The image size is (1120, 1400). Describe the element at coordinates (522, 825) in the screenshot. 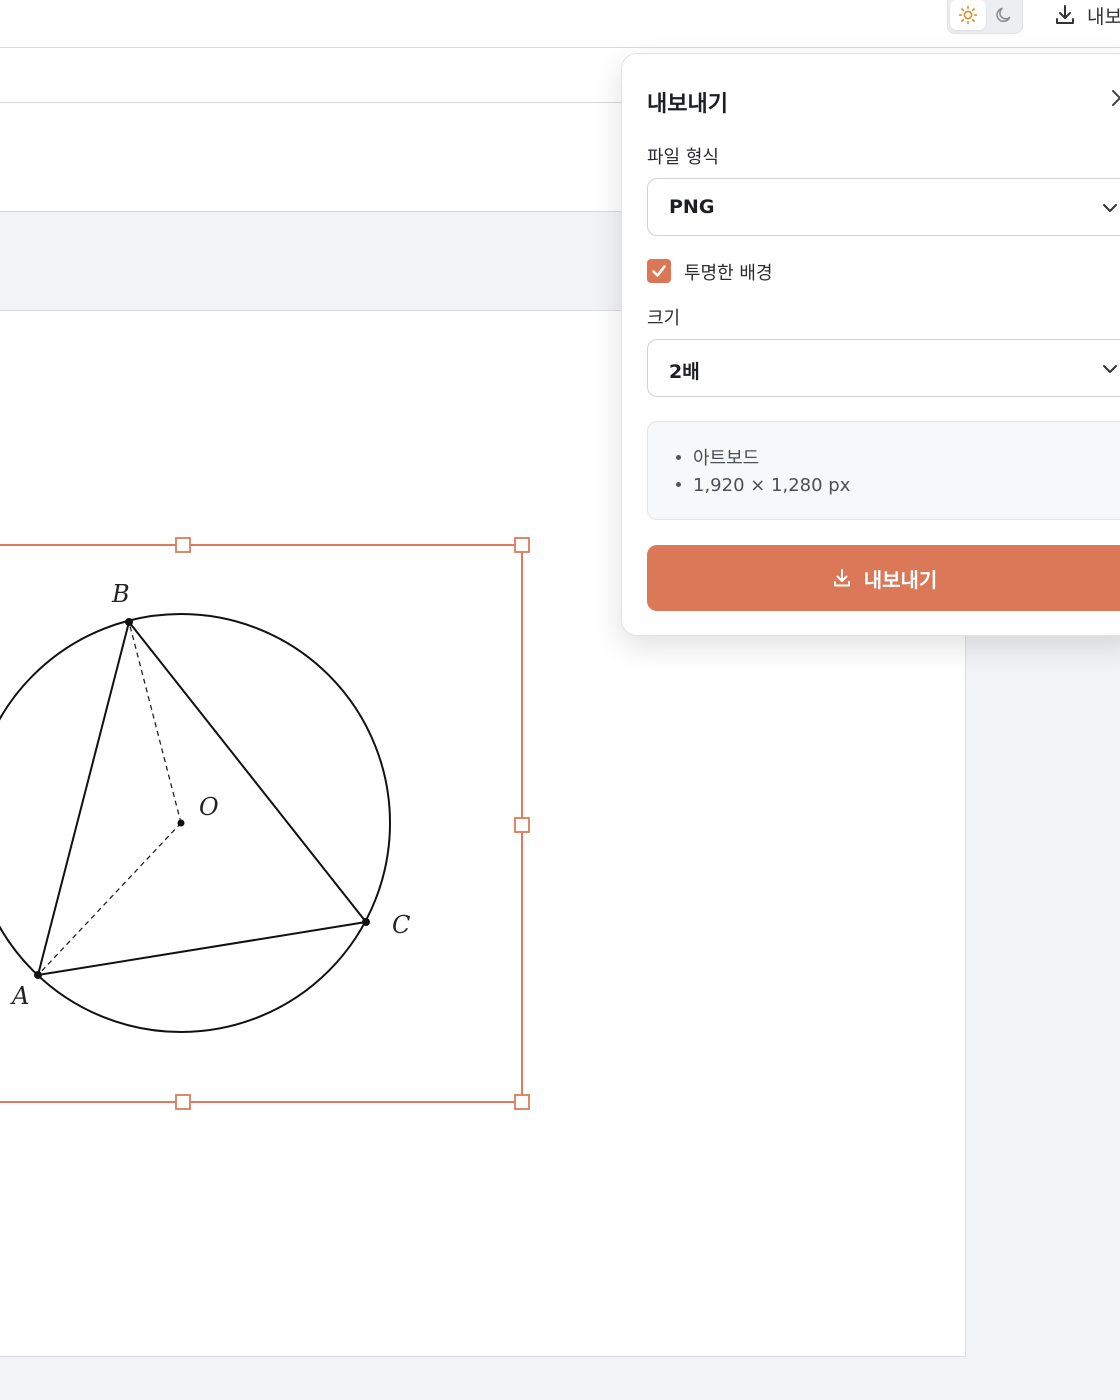

I see `resize-handle-right` at that location.